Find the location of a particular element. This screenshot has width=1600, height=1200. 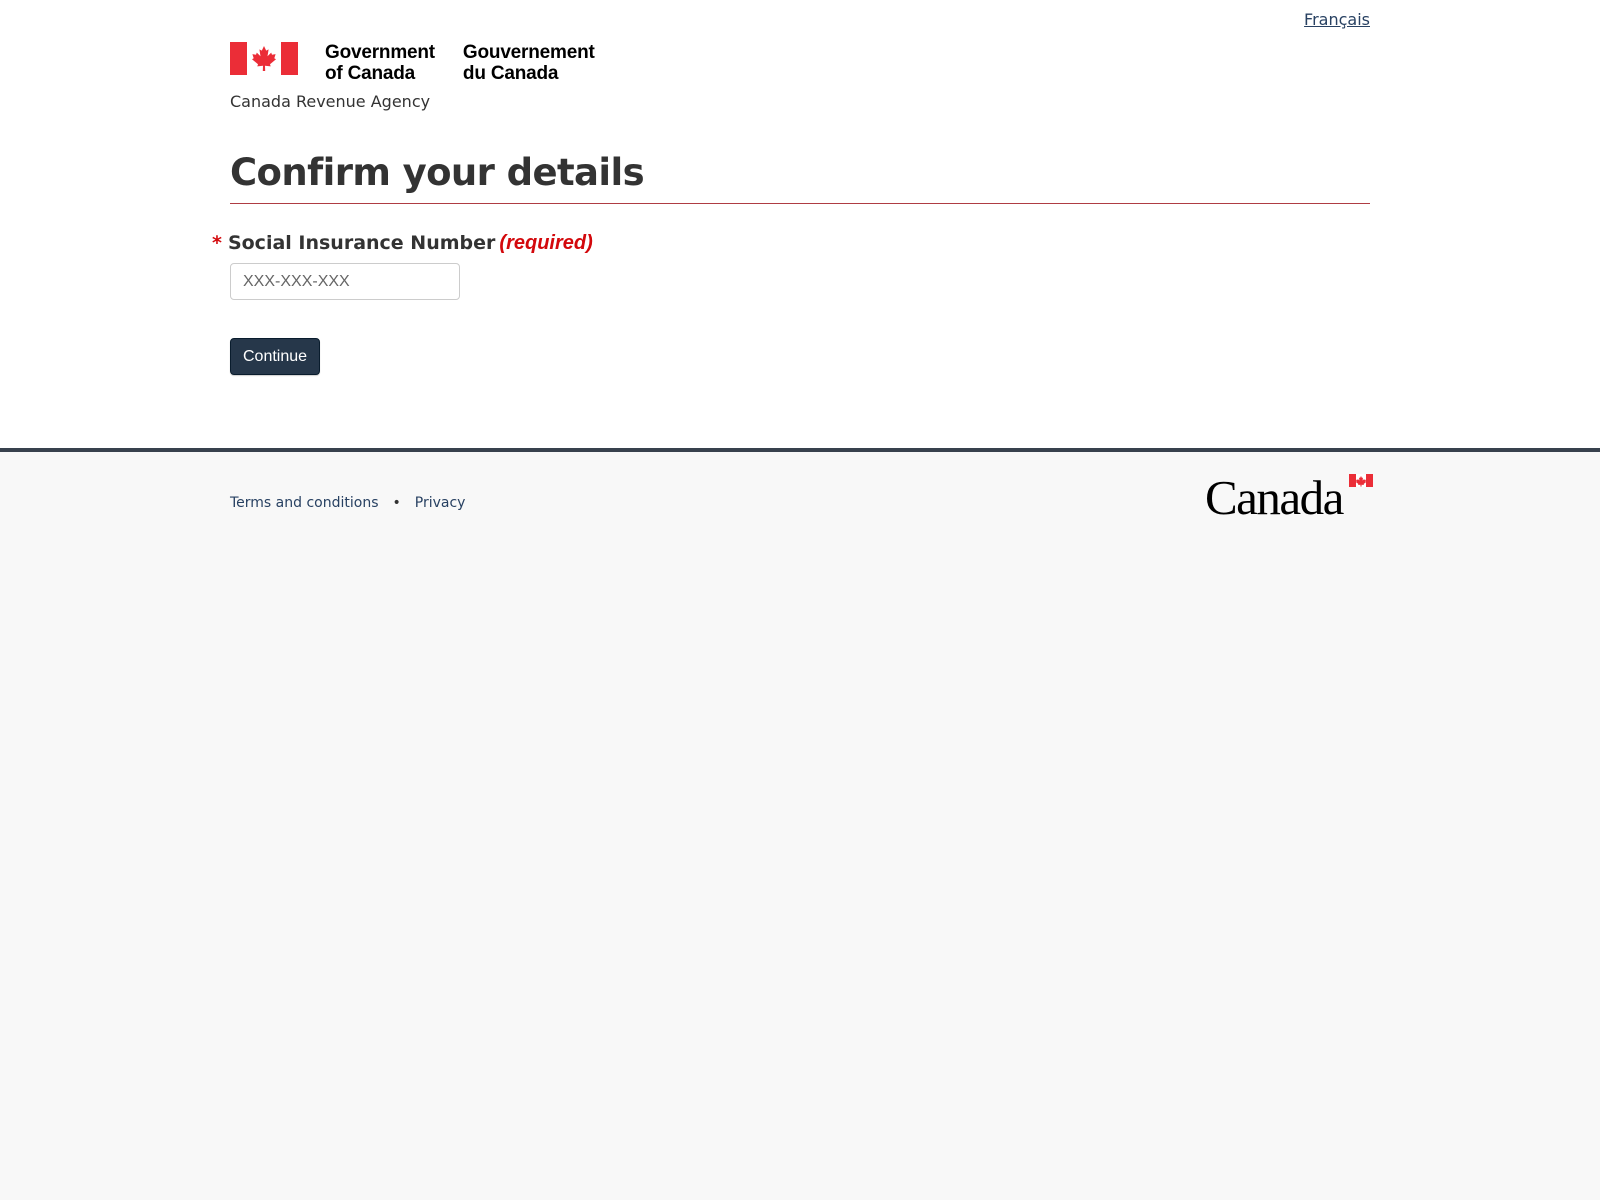

canada-wordmark-text: Canada is located at coordinates (1275, 496).